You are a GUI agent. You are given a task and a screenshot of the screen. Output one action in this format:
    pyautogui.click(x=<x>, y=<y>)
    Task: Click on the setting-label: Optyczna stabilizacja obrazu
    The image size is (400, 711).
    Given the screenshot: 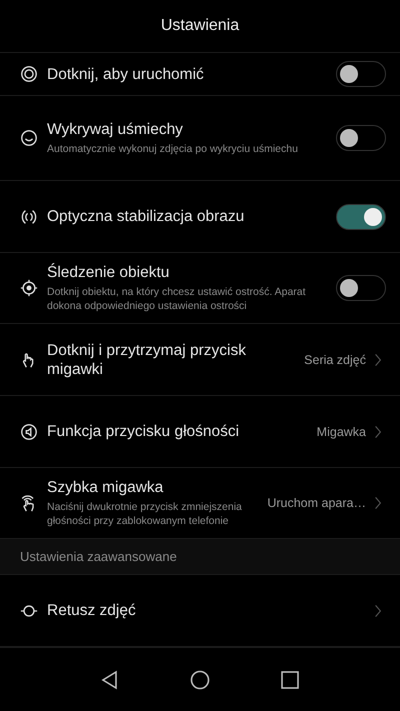 What is the action you would take?
    pyautogui.click(x=146, y=216)
    